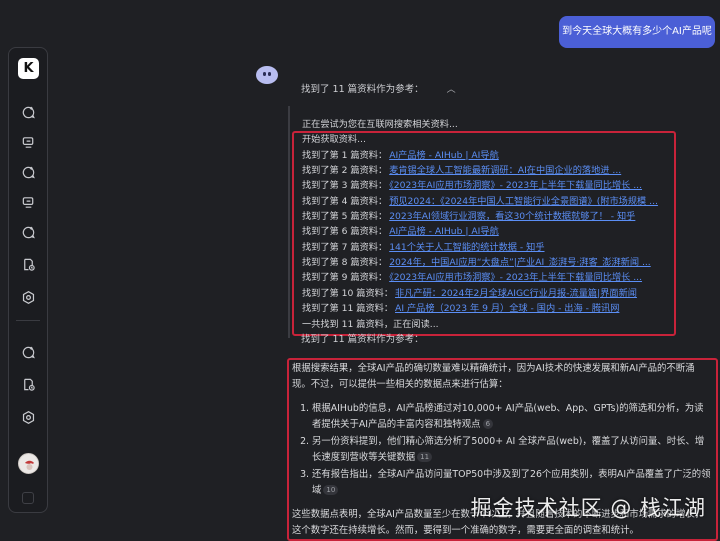  What do you see at coordinates (331, 490) in the screenshot?
I see `citation-badge: 10` at bounding box center [331, 490].